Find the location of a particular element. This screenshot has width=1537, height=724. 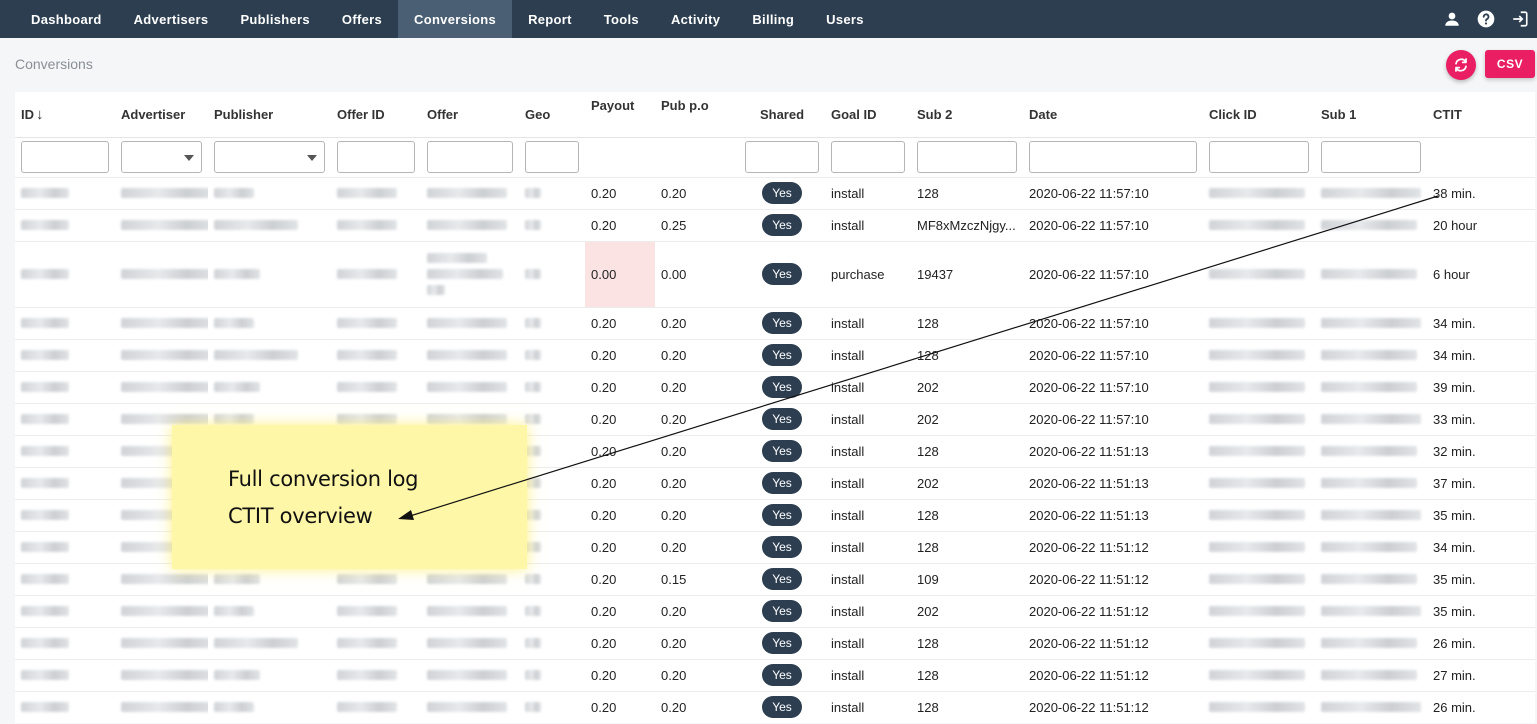

filter-id-input is located at coordinates (65, 157).